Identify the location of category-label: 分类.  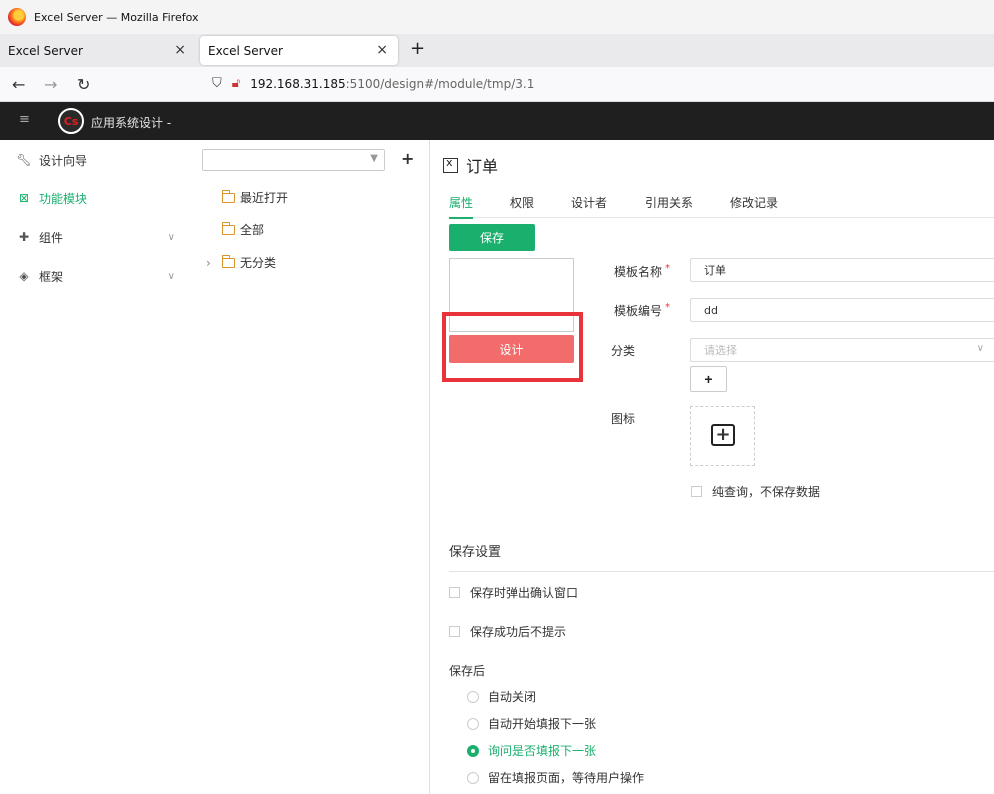
(623, 351).